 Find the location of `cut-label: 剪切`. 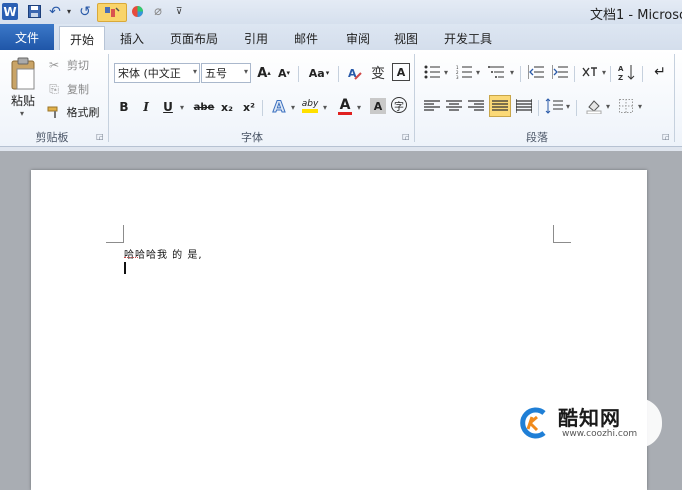

cut-label: 剪切 is located at coordinates (78, 65).